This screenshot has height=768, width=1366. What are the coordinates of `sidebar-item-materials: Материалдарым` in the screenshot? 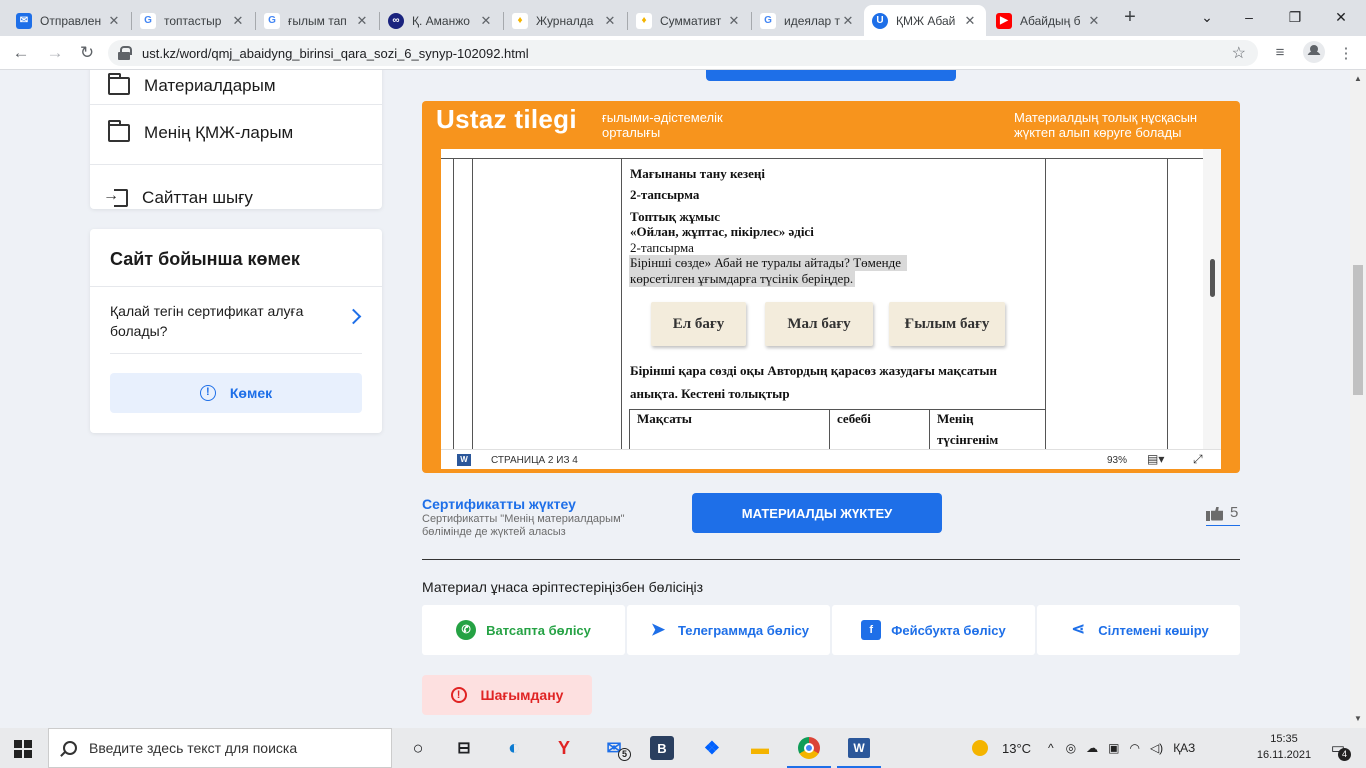 It's located at (192, 84).